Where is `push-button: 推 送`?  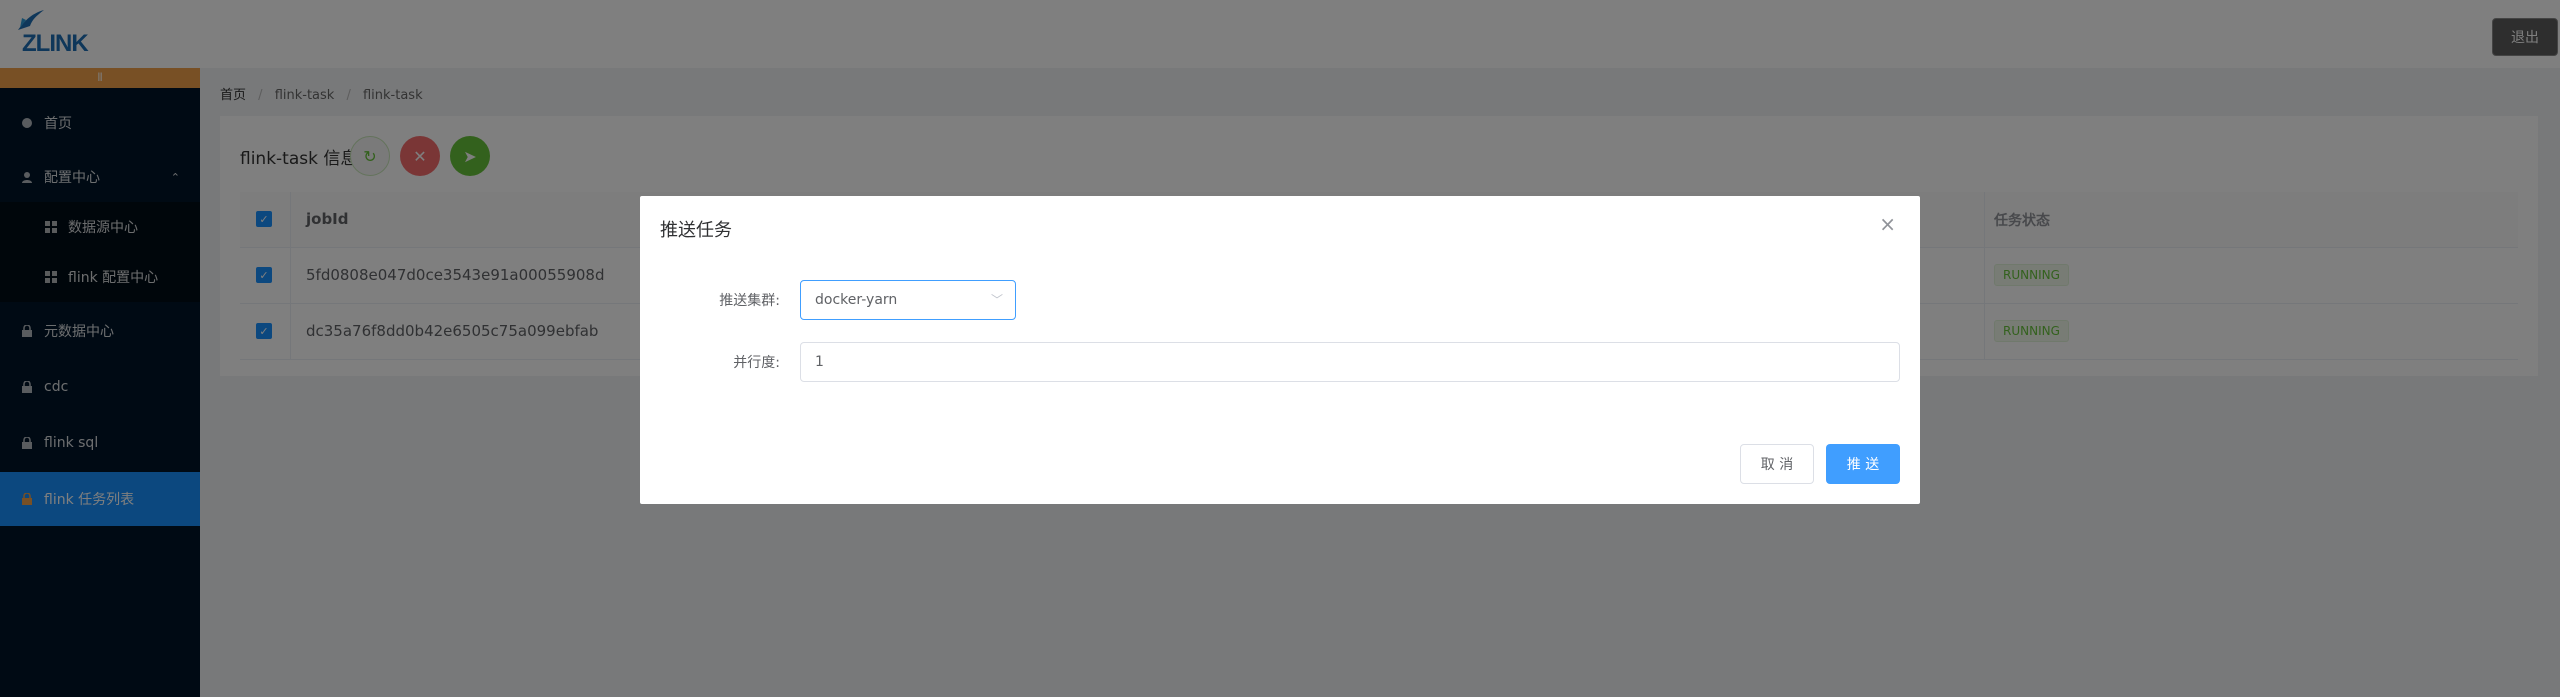
push-button: 推 送 is located at coordinates (1863, 464).